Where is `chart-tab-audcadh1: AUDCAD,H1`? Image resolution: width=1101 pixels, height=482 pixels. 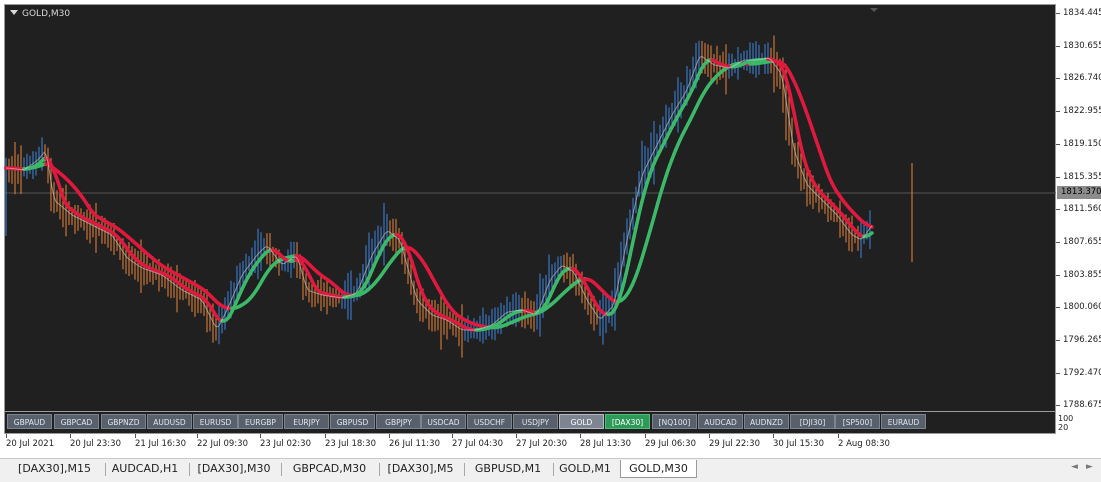 chart-tab-audcadh1: AUDCAD,H1 is located at coordinates (145, 469).